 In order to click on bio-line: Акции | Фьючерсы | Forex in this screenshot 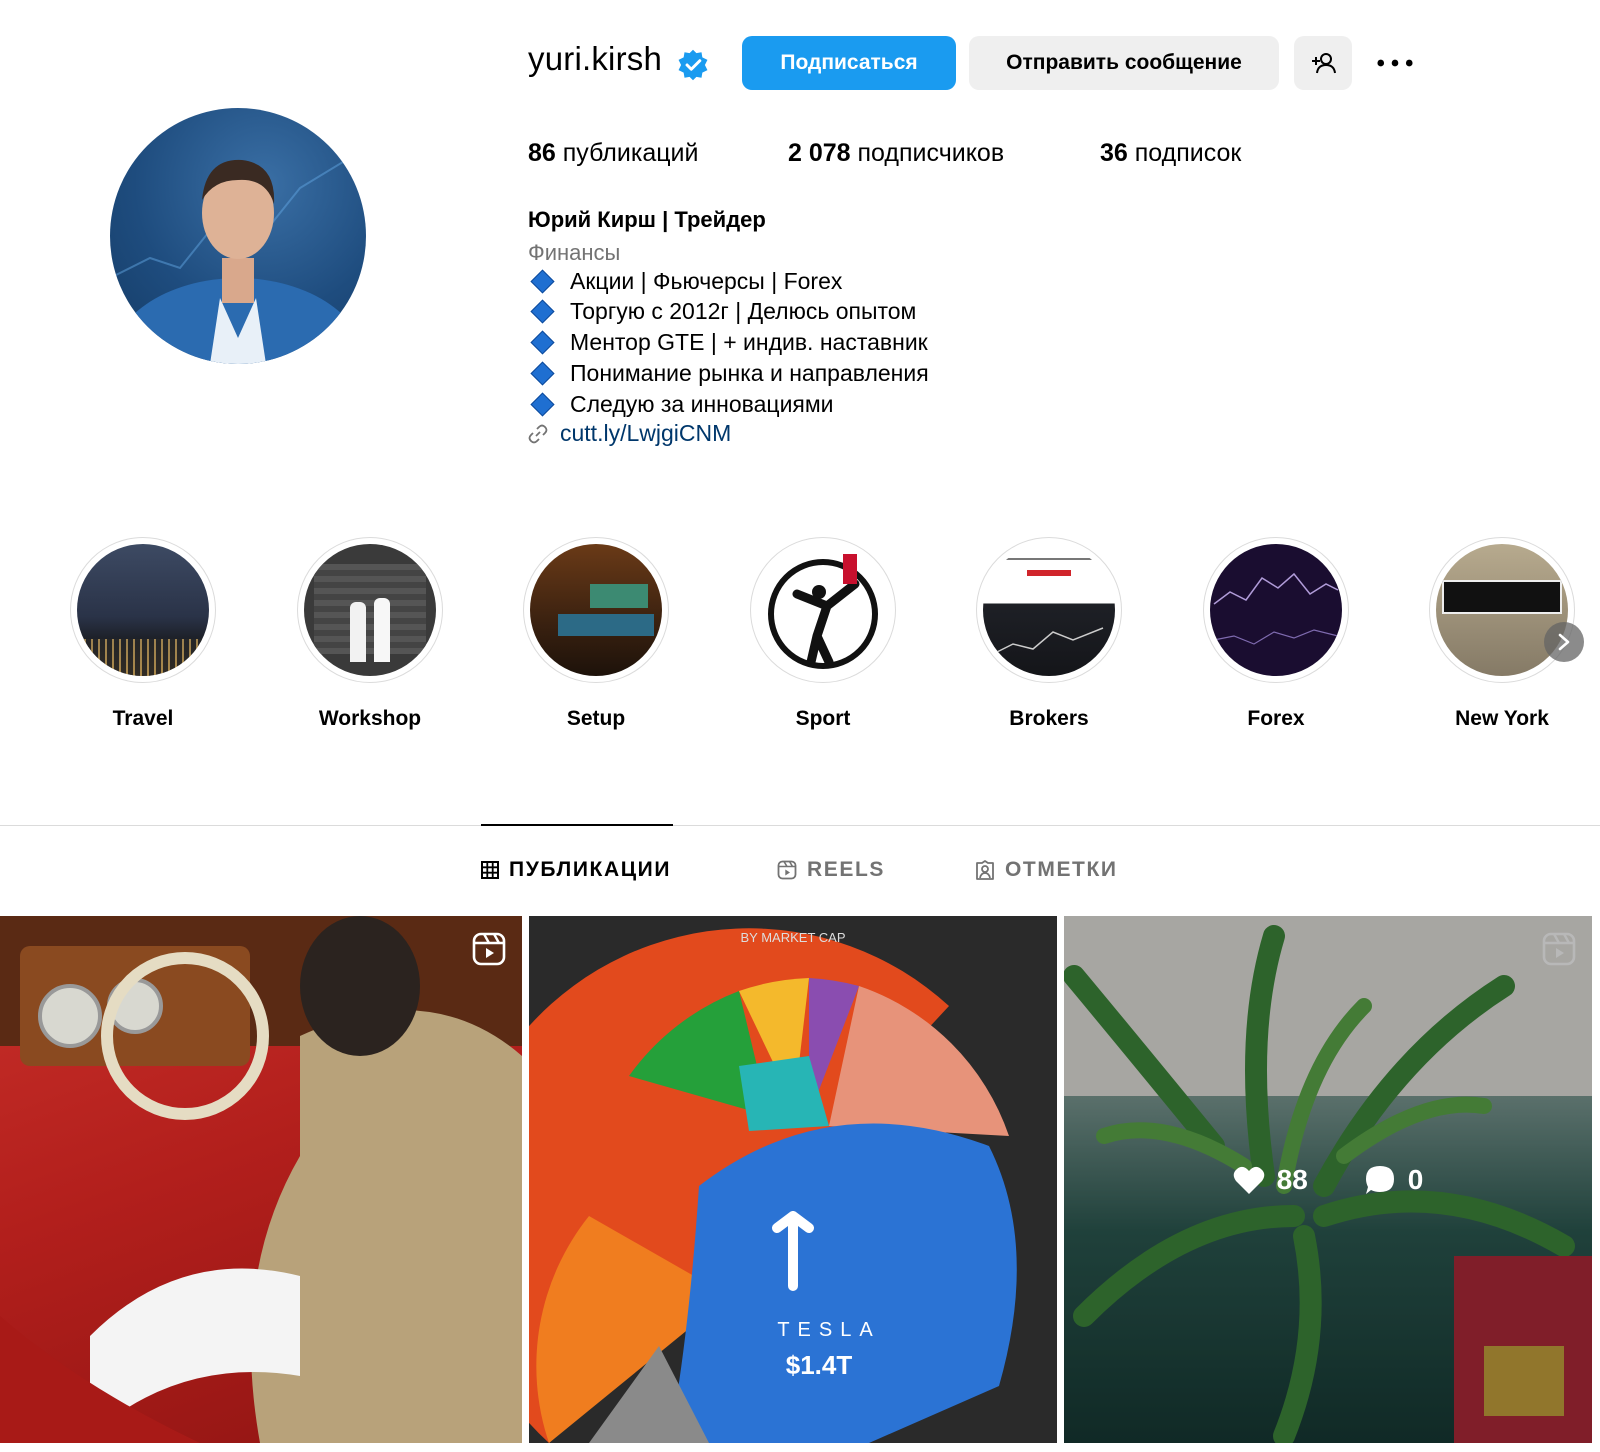, I will do `click(686, 281)`.